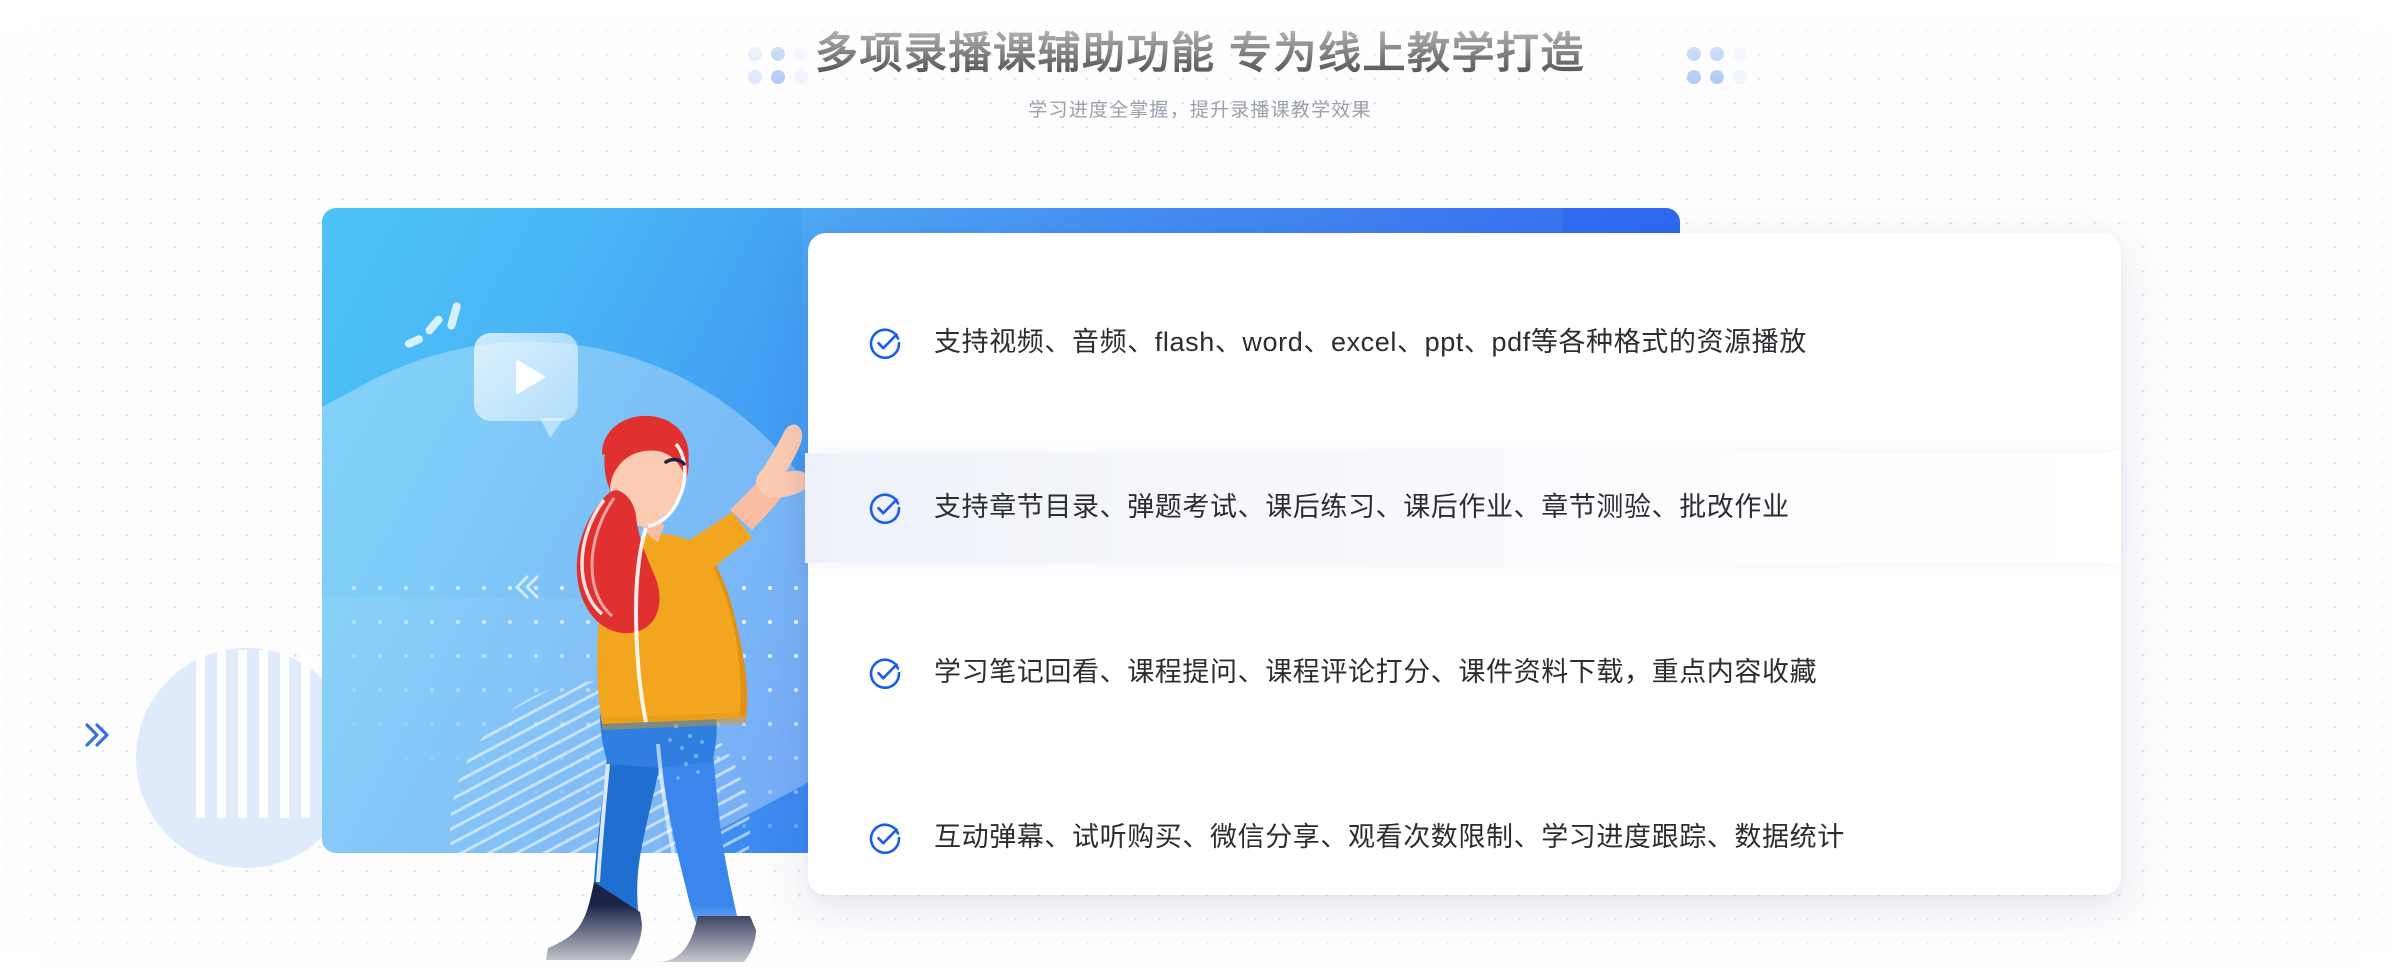 This screenshot has height=974, width=2400. I want to click on page-subtitle: 学习进度全掌握，提升录播课教学效果, so click(1200, 110).